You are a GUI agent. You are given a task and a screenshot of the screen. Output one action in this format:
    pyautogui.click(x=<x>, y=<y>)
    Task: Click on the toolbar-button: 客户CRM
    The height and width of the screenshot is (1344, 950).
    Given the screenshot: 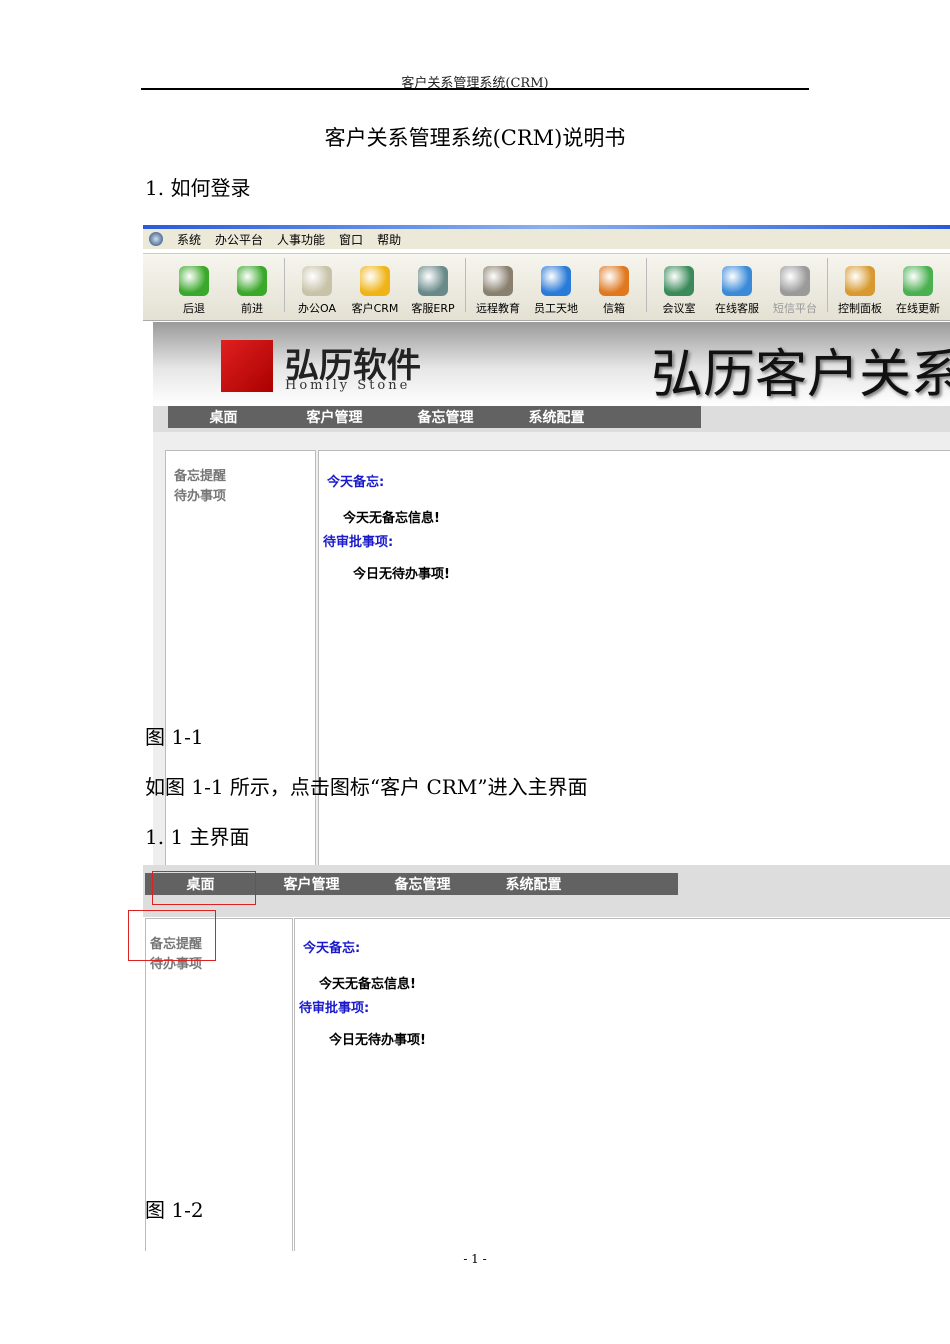 What is the action you would take?
    pyautogui.click(x=375, y=291)
    